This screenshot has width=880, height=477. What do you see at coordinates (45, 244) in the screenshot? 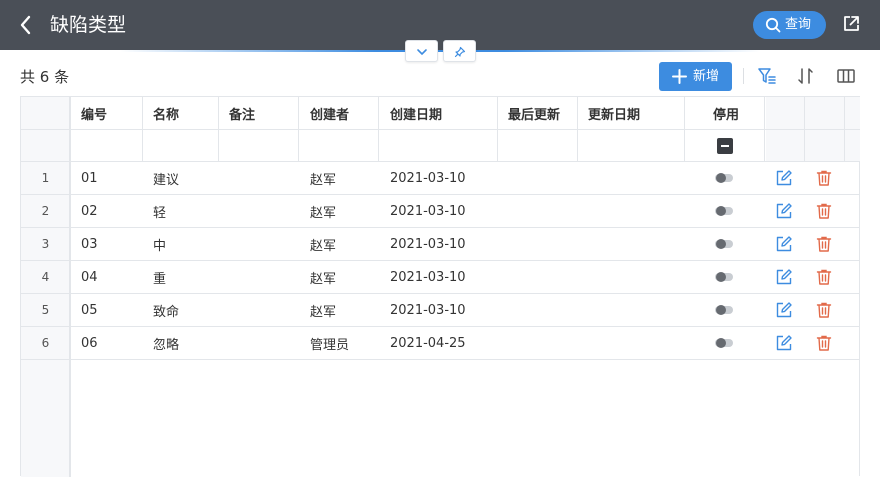
I see `row-number: 3` at bounding box center [45, 244].